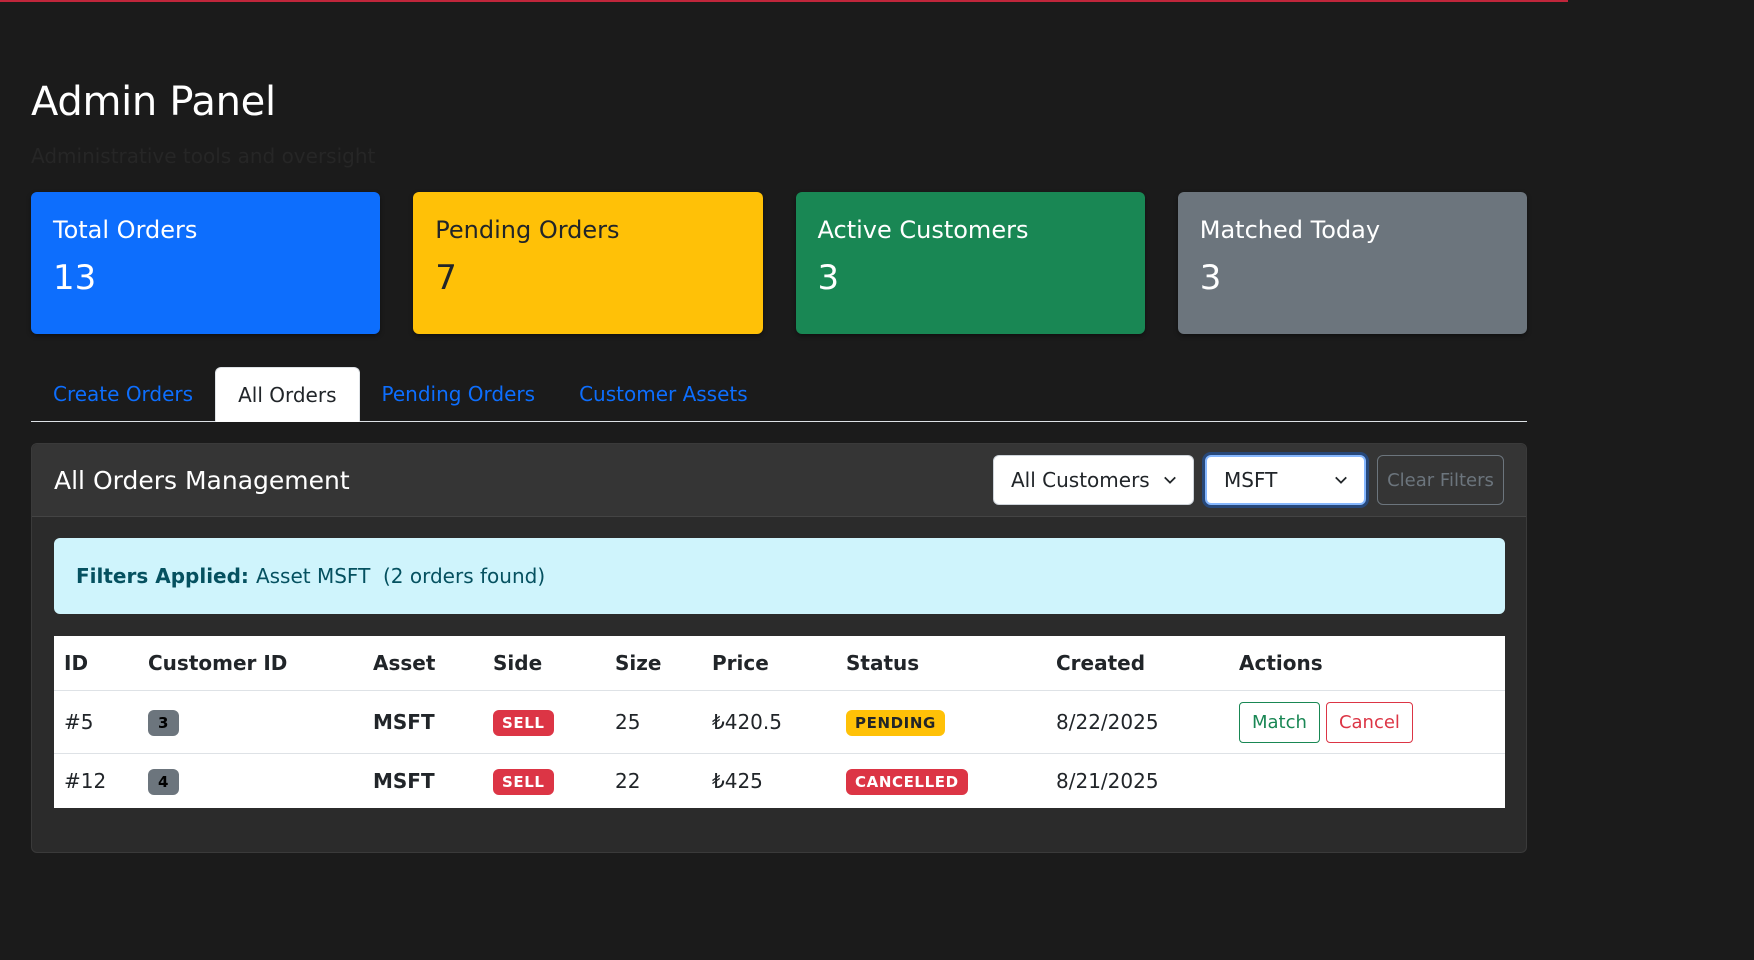 This screenshot has width=1754, height=960. Describe the element at coordinates (663, 394) in the screenshot. I see `tab-customer-assets: Customer Assets` at that location.